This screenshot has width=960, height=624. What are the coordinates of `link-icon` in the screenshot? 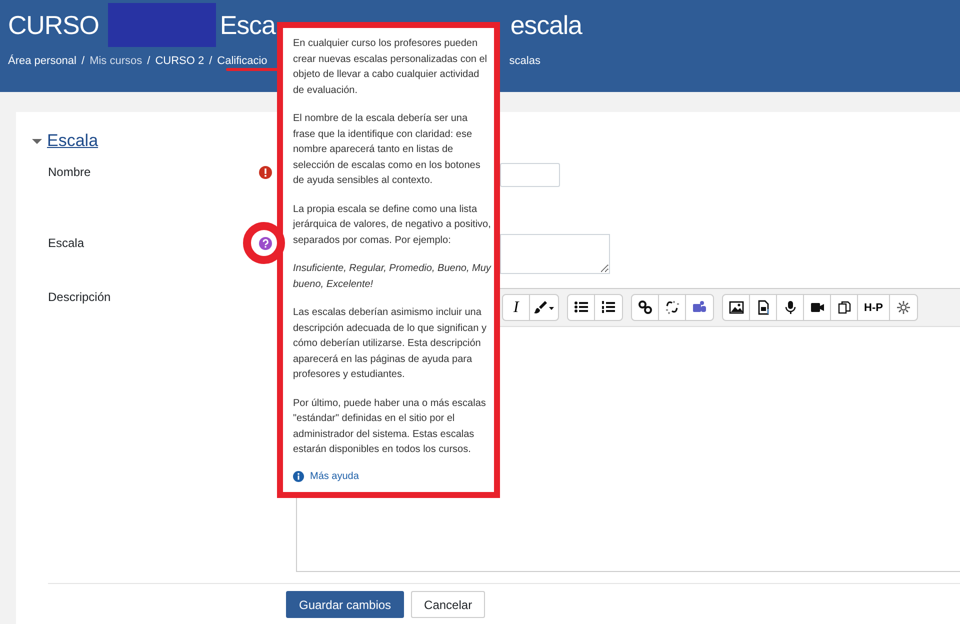 It's located at (645, 307).